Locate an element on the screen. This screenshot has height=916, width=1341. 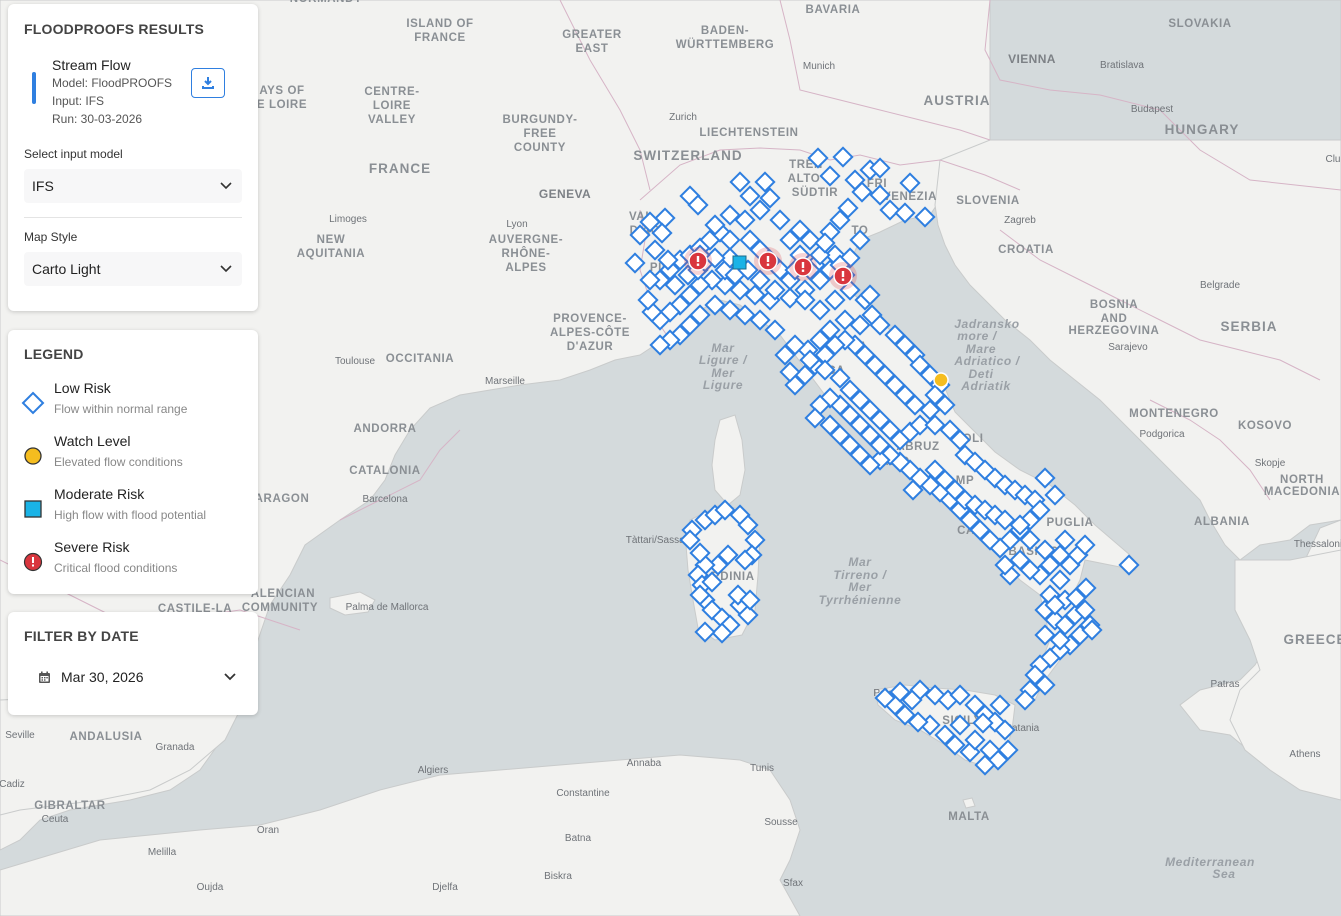
place-label: AUVERGNE- is located at coordinates (526, 240).